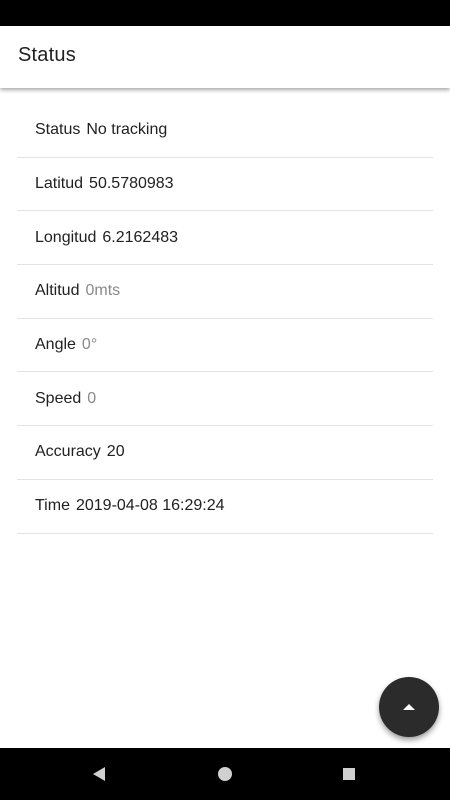  What do you see at coordinates (59, 184) in the screenshot?
I see `latitude-label: Latitud` at bounding box center [59, 184].